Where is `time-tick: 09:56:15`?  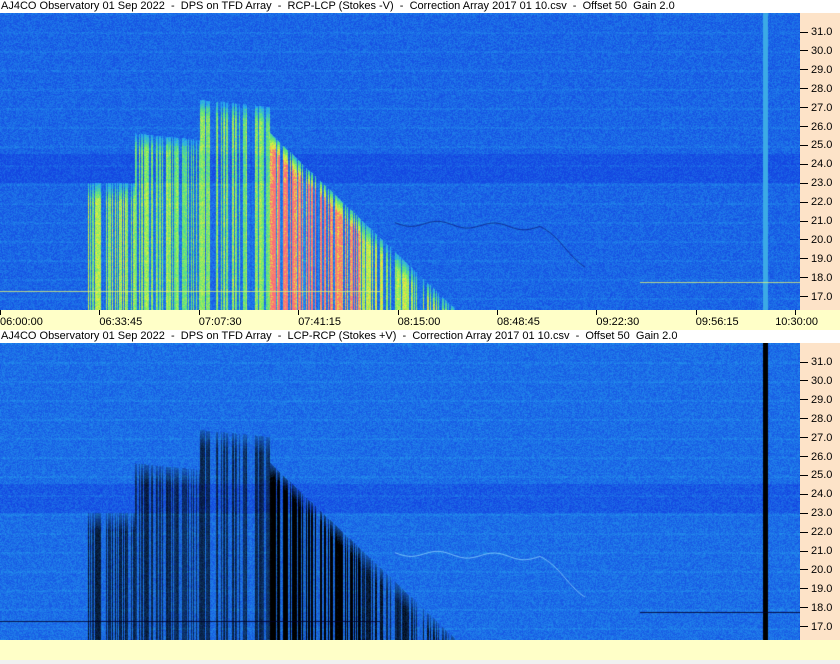
time-tick: 09:56:15 is located at coordinates (717, 319).